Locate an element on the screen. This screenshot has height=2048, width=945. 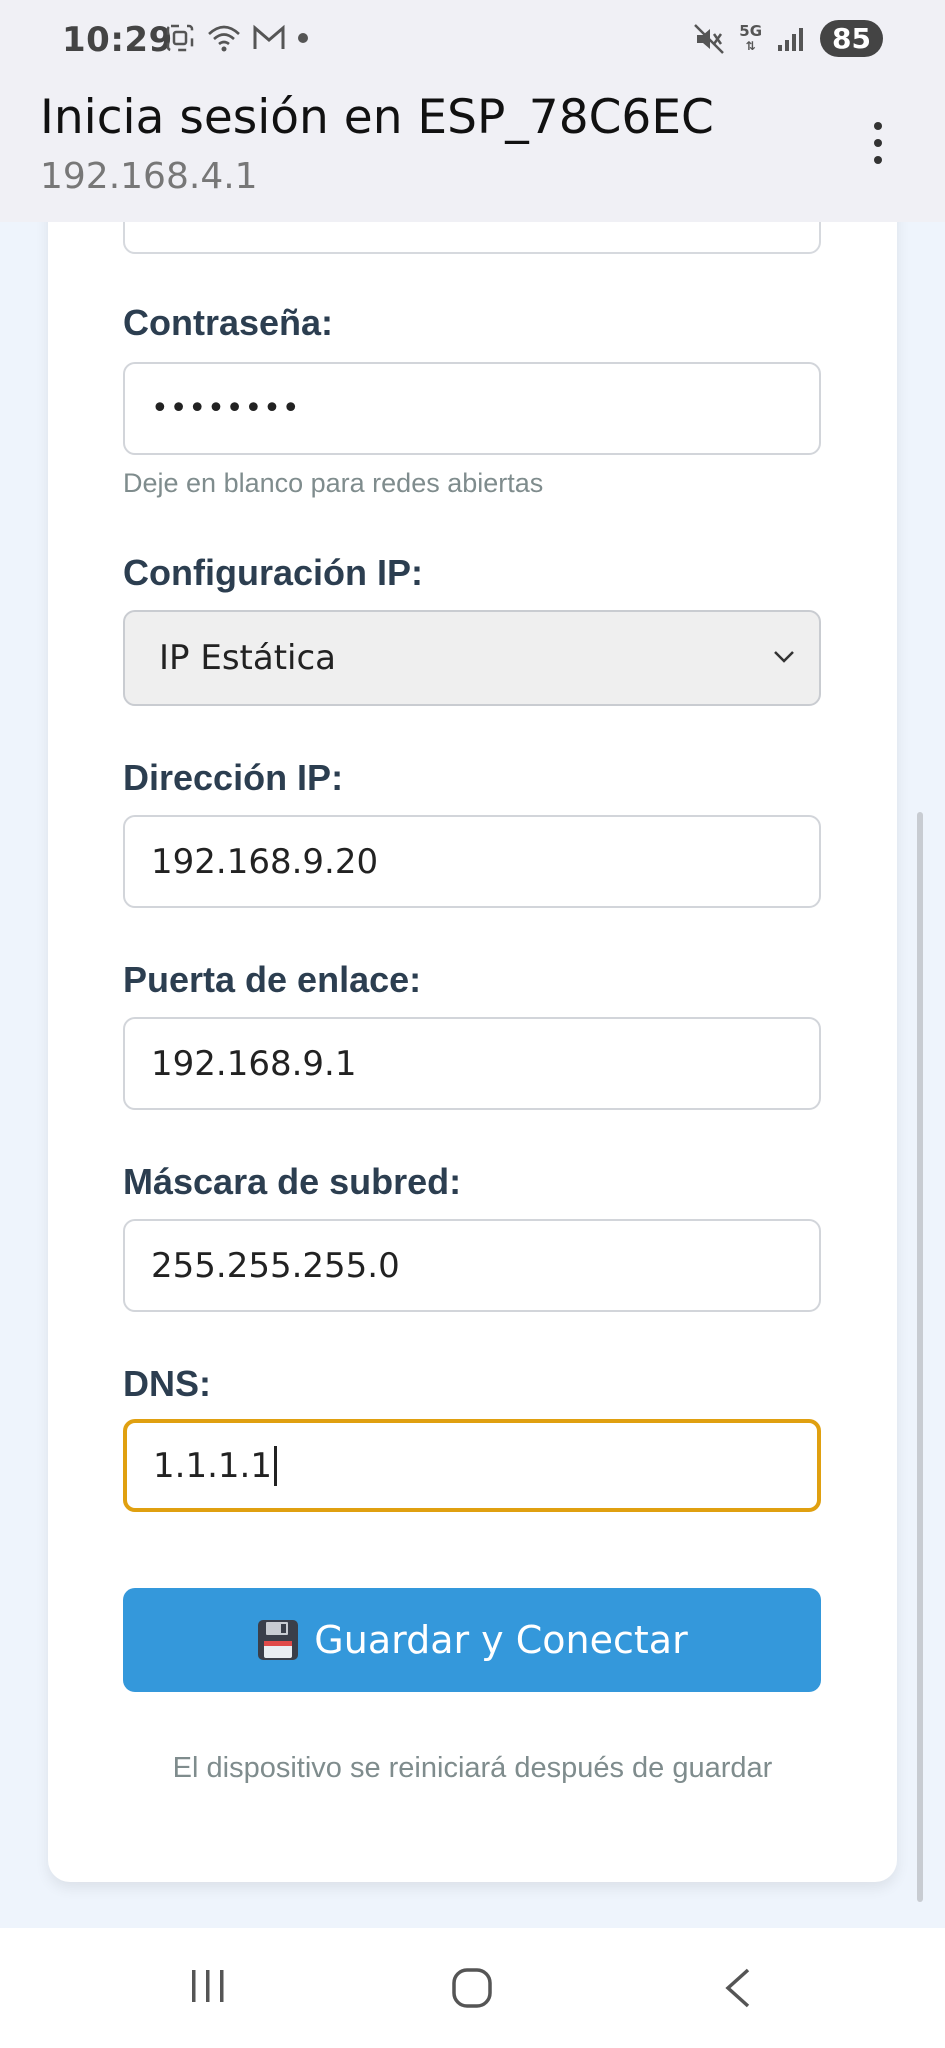
dns-input: 1.1.1.1 is located at coordinates (472, 1465).